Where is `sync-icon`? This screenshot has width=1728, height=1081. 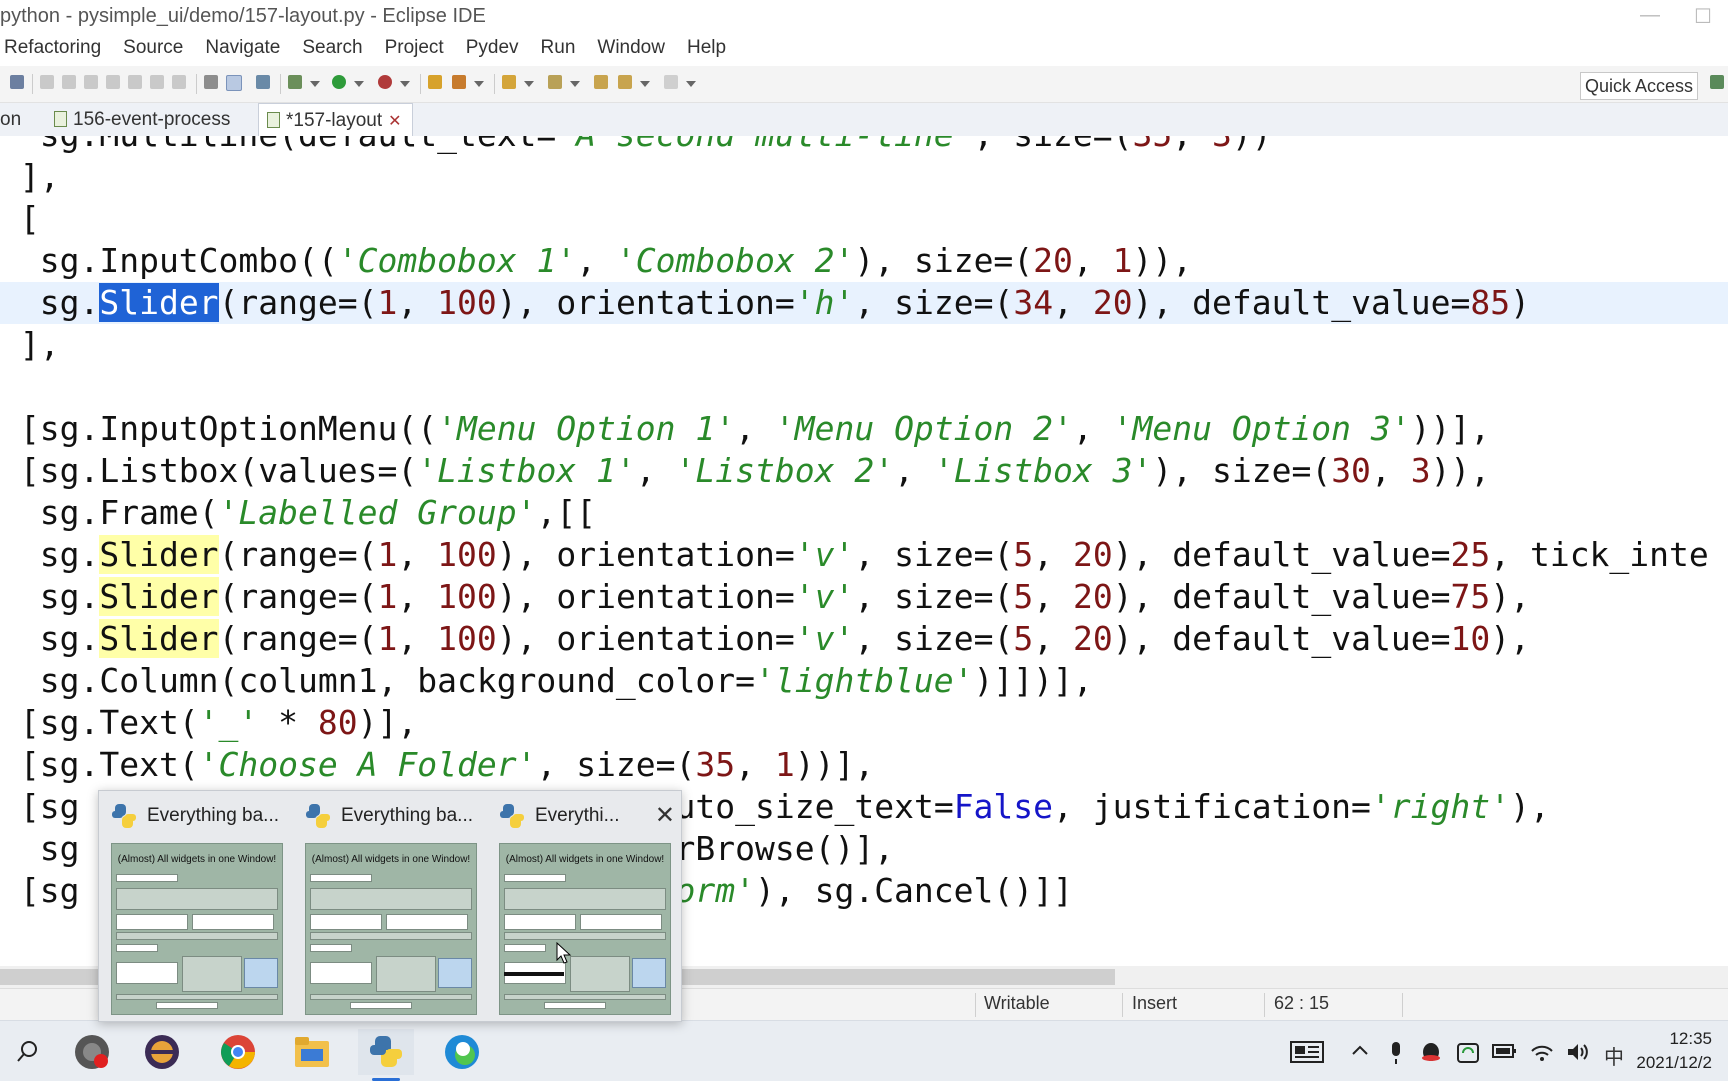 sync-icon is located at coordinates (1468, 1055).